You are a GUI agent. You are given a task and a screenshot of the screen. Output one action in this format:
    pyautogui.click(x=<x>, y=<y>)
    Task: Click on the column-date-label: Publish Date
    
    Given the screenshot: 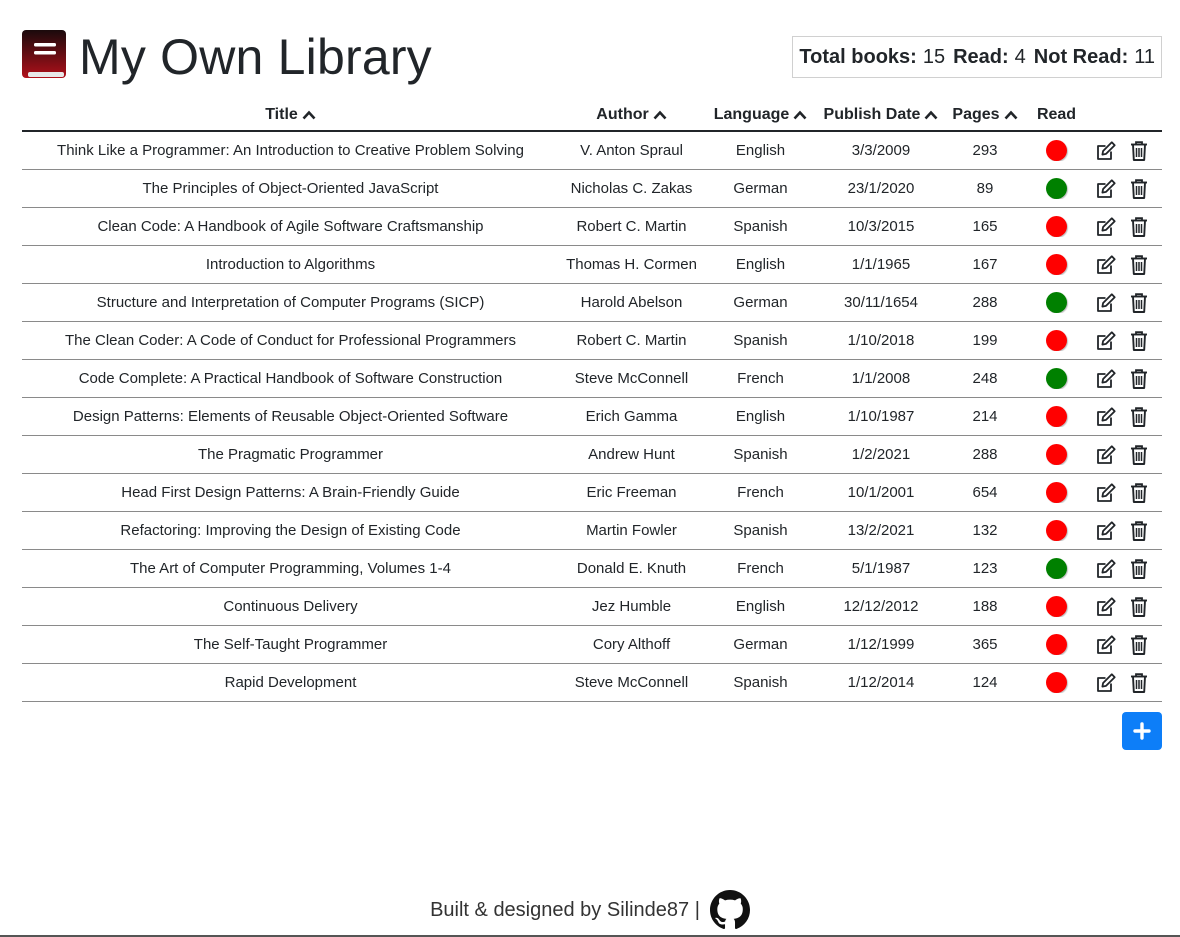 What is the action you would take?
    pyautogui.click(x=872, y=114)
    